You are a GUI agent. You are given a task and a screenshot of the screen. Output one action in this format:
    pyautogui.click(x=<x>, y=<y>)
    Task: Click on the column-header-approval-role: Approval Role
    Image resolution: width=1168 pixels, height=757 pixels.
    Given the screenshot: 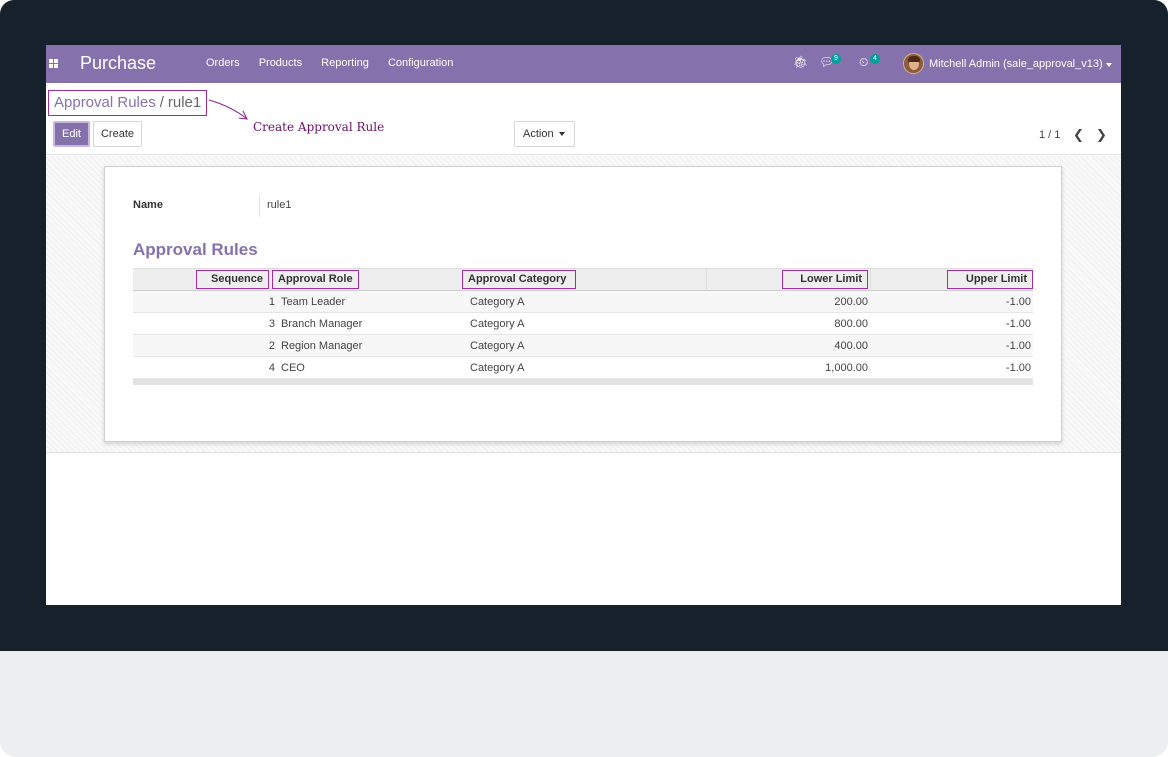 What is the action you would take?
    pyautogui.click(x=315, y=279)
    